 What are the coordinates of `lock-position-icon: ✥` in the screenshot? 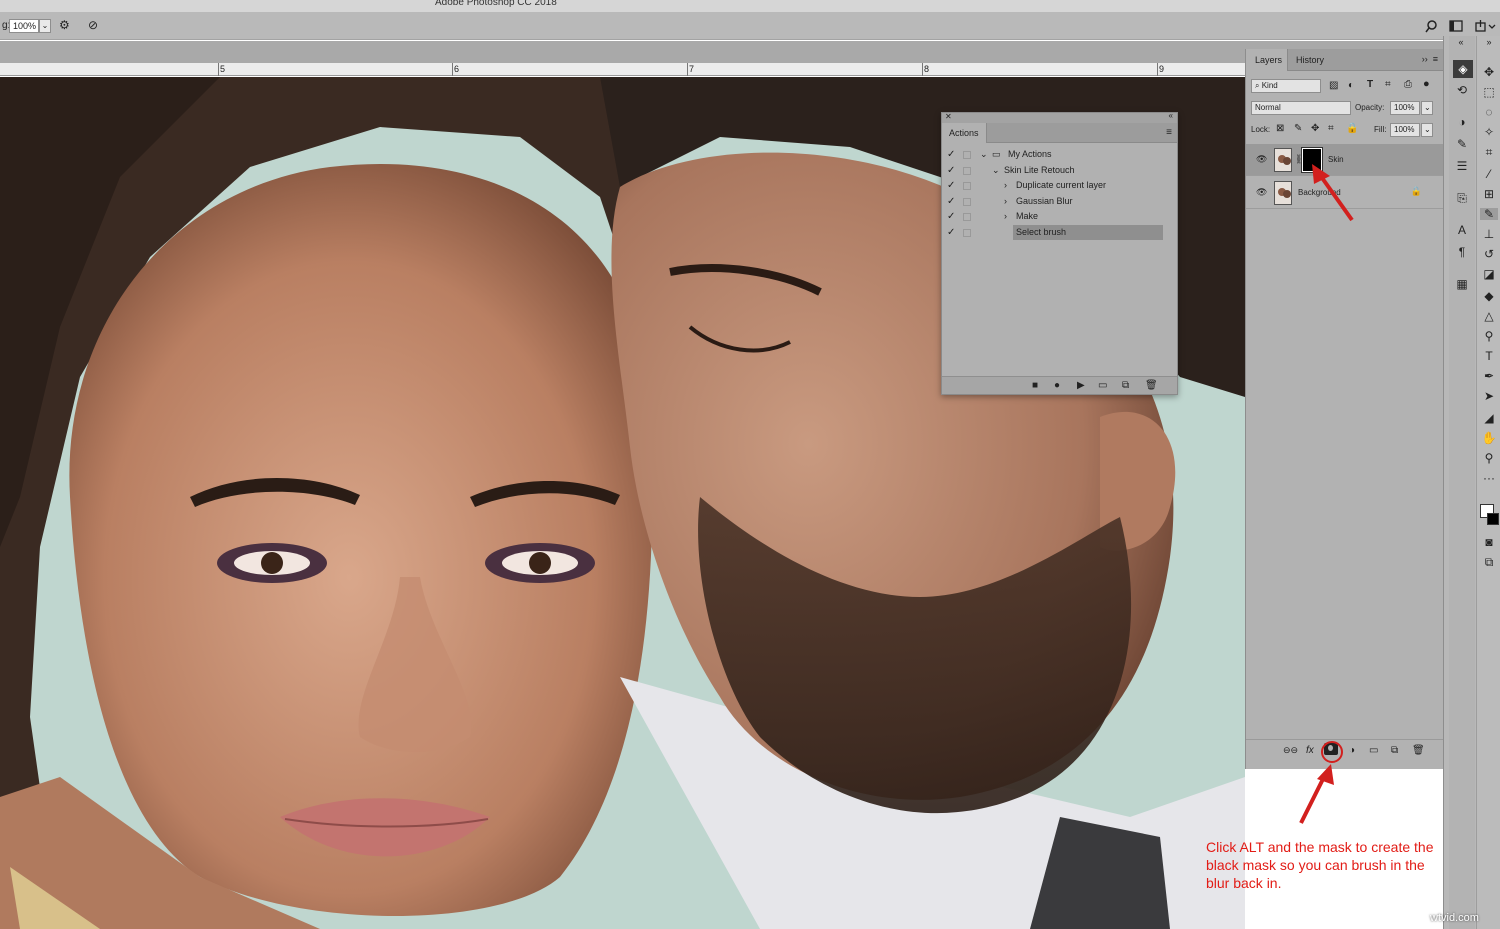 It's located at (1315, 128).